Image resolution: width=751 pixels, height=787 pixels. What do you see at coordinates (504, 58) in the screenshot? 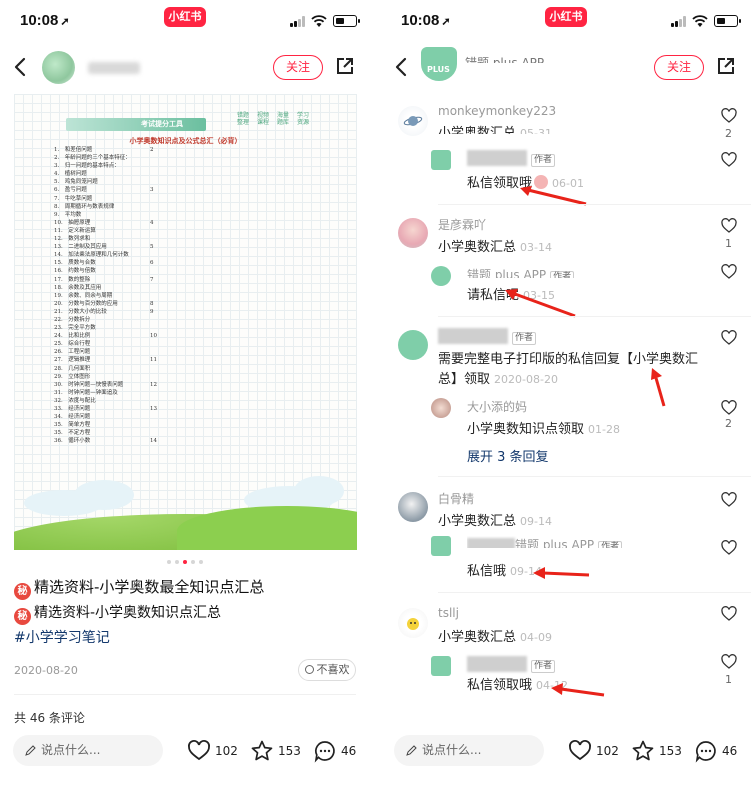
I see `author-name: 错题 plus APP` at bounding box center [504, 58].